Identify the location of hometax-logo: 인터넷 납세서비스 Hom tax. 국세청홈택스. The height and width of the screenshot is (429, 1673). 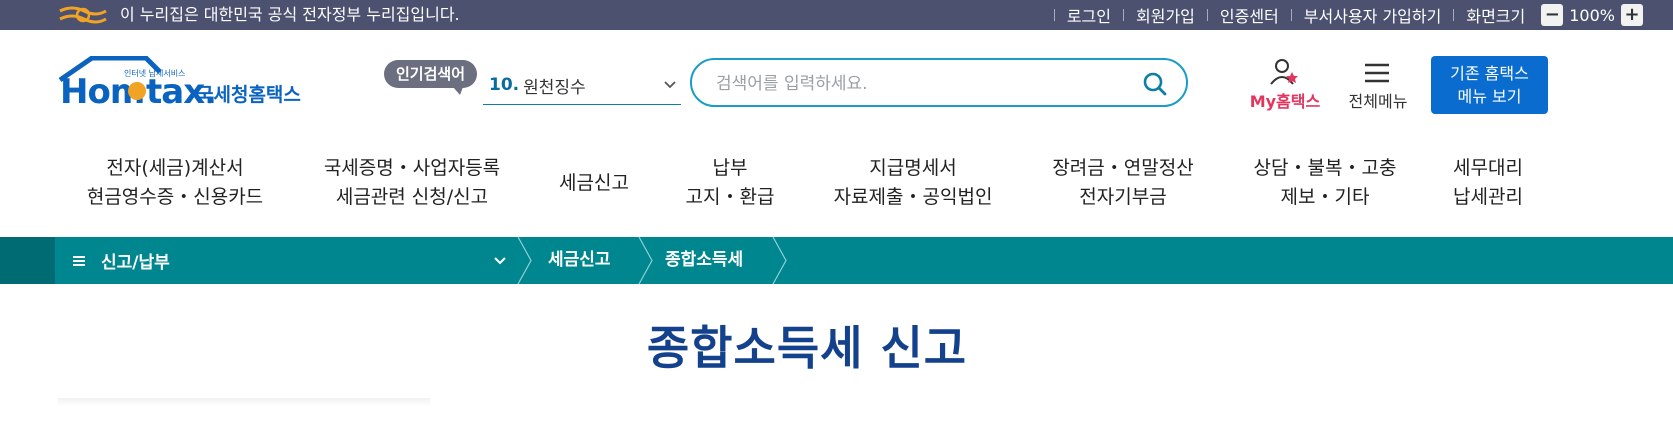
(188, 87).